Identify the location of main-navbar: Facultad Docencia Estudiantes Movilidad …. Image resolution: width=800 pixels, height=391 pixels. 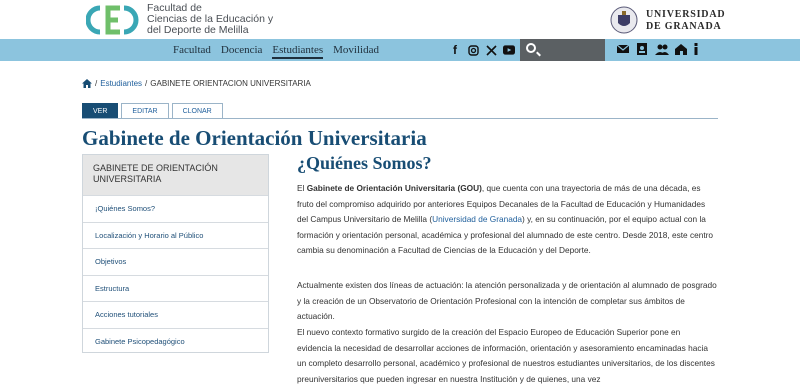
(400, 50).